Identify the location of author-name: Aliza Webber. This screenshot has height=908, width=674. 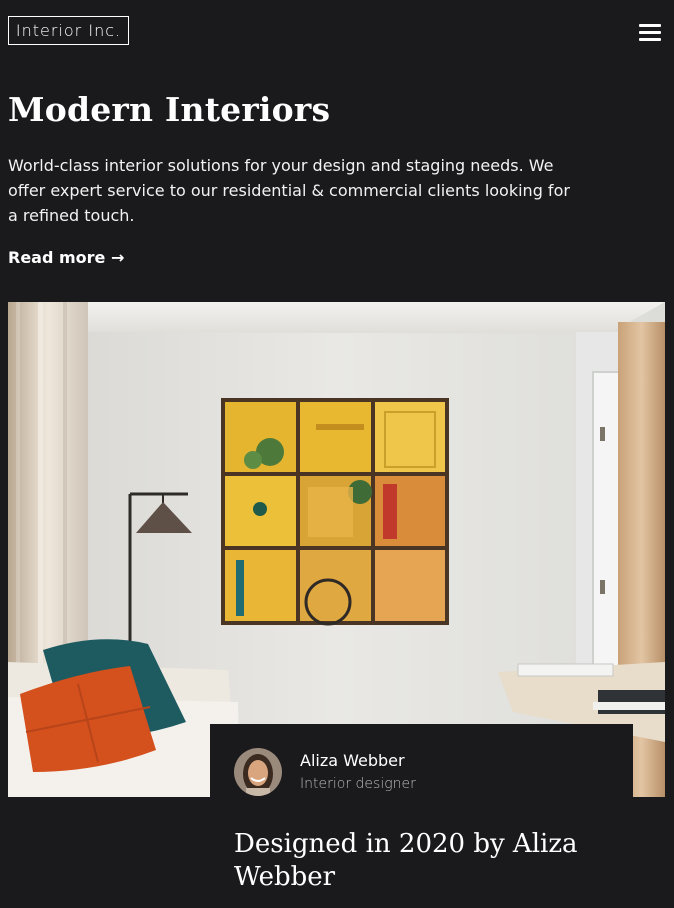
(352, 760).